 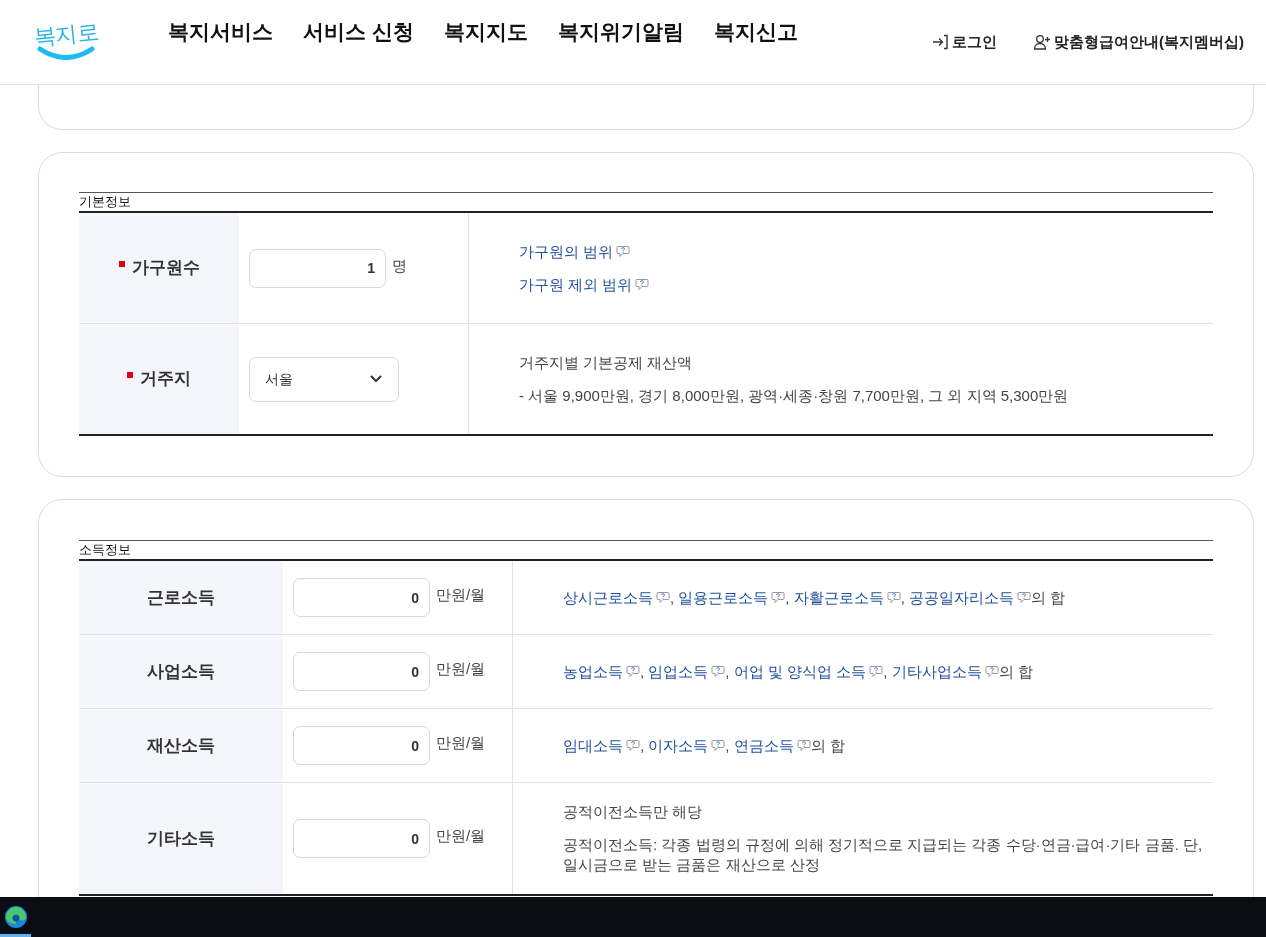 What do you see at coordinates (1042, 42) in the screenshot?
I see `person-add-icon` at bounding box center [1042, 42].